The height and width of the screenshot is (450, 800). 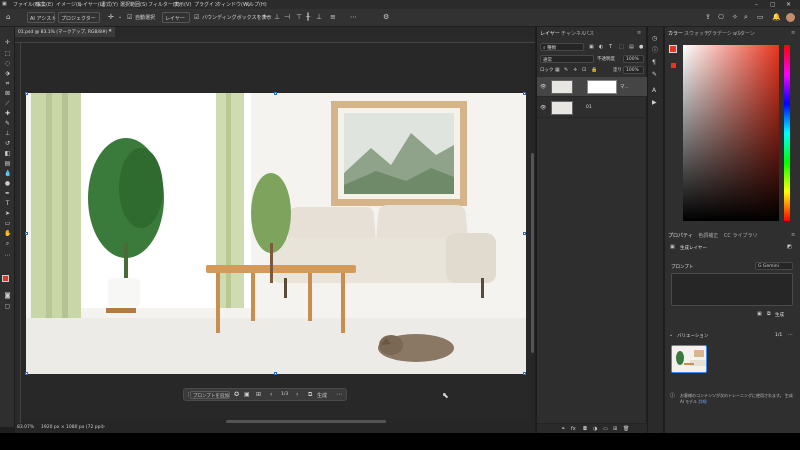 What do you see at coordinates (745, 33) in the screenshot?
I see `tab-patterns: パターン` at bounding box center [745, 33].